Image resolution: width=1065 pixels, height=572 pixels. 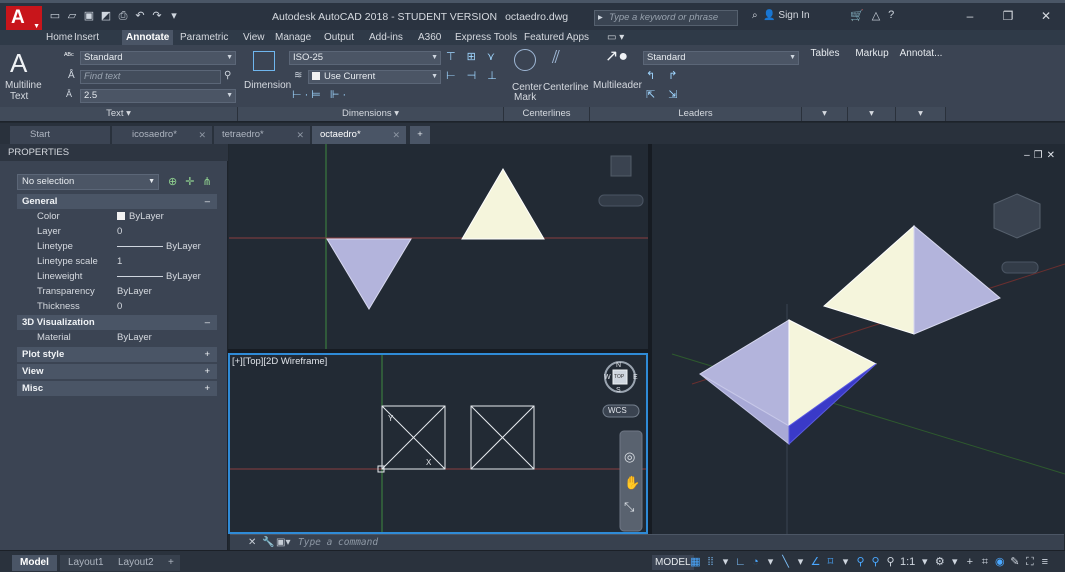 What do you see at coordinates (117, 306) in the screenshot?
I see `prop-row-thickness: Thickness 0` at bounding box center [117, 306].